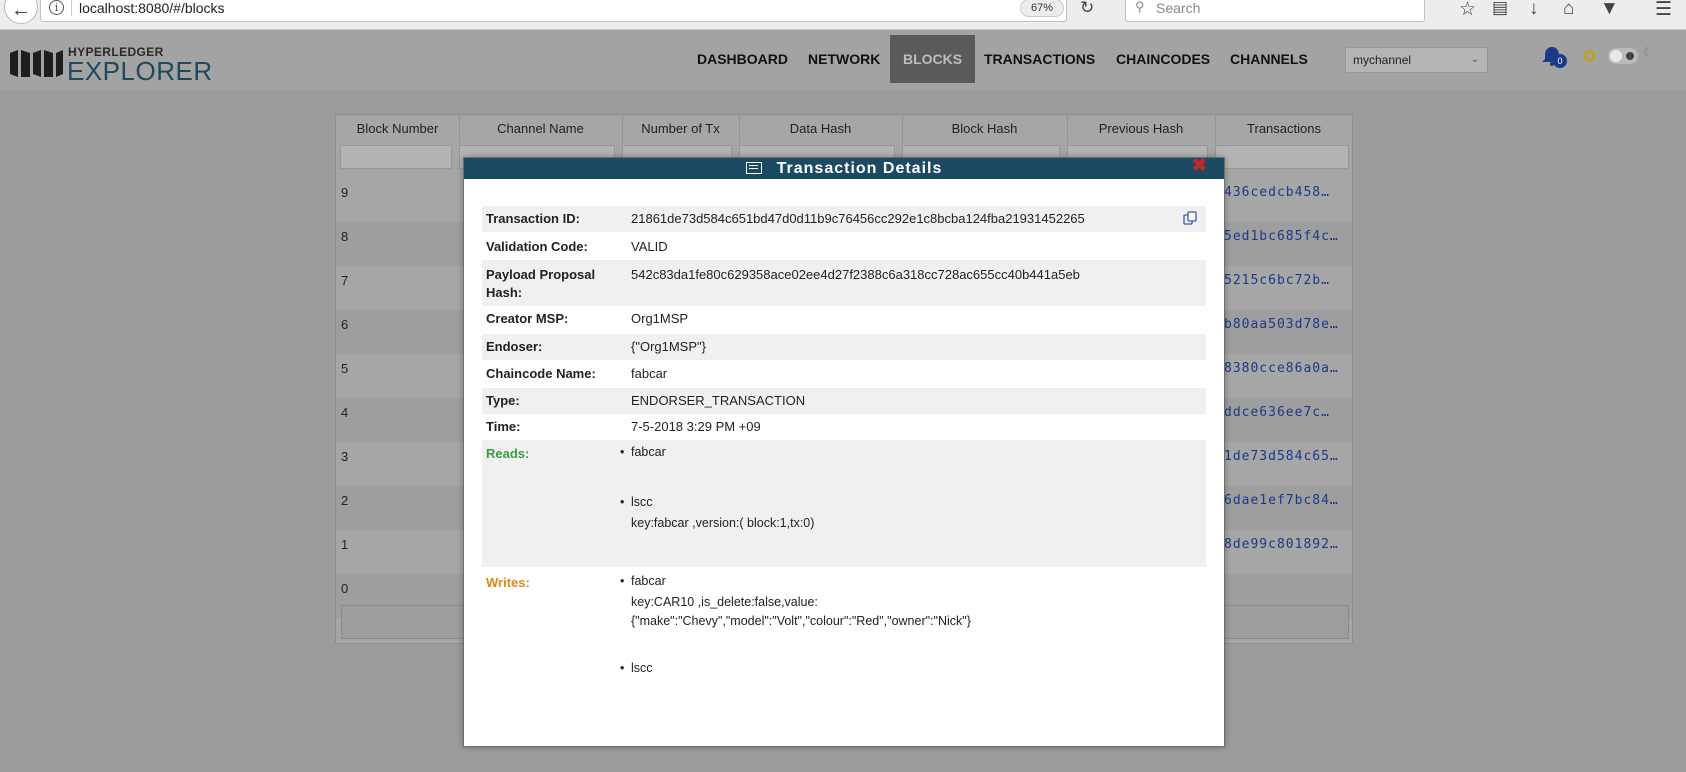 This screenshot has height=772, width=1686. Describe the element at coordinates (541, 283) in the screenshot. I see `payload-hash-label: Payload Proposal Hash:` at that location.